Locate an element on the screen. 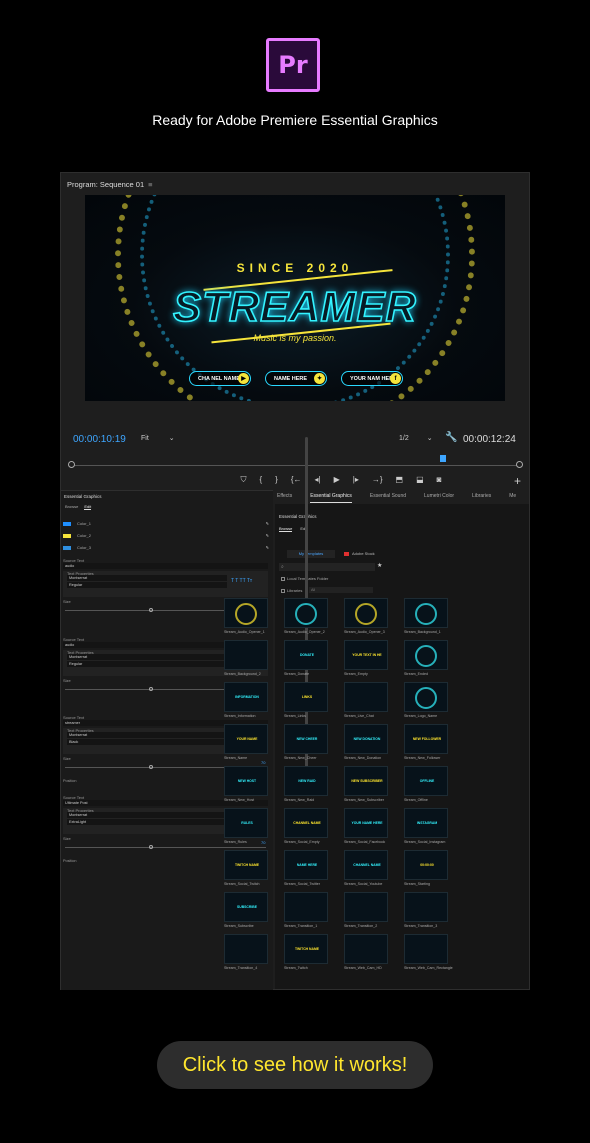  libraries-dropdown: All is located at coordinates (341, 590).